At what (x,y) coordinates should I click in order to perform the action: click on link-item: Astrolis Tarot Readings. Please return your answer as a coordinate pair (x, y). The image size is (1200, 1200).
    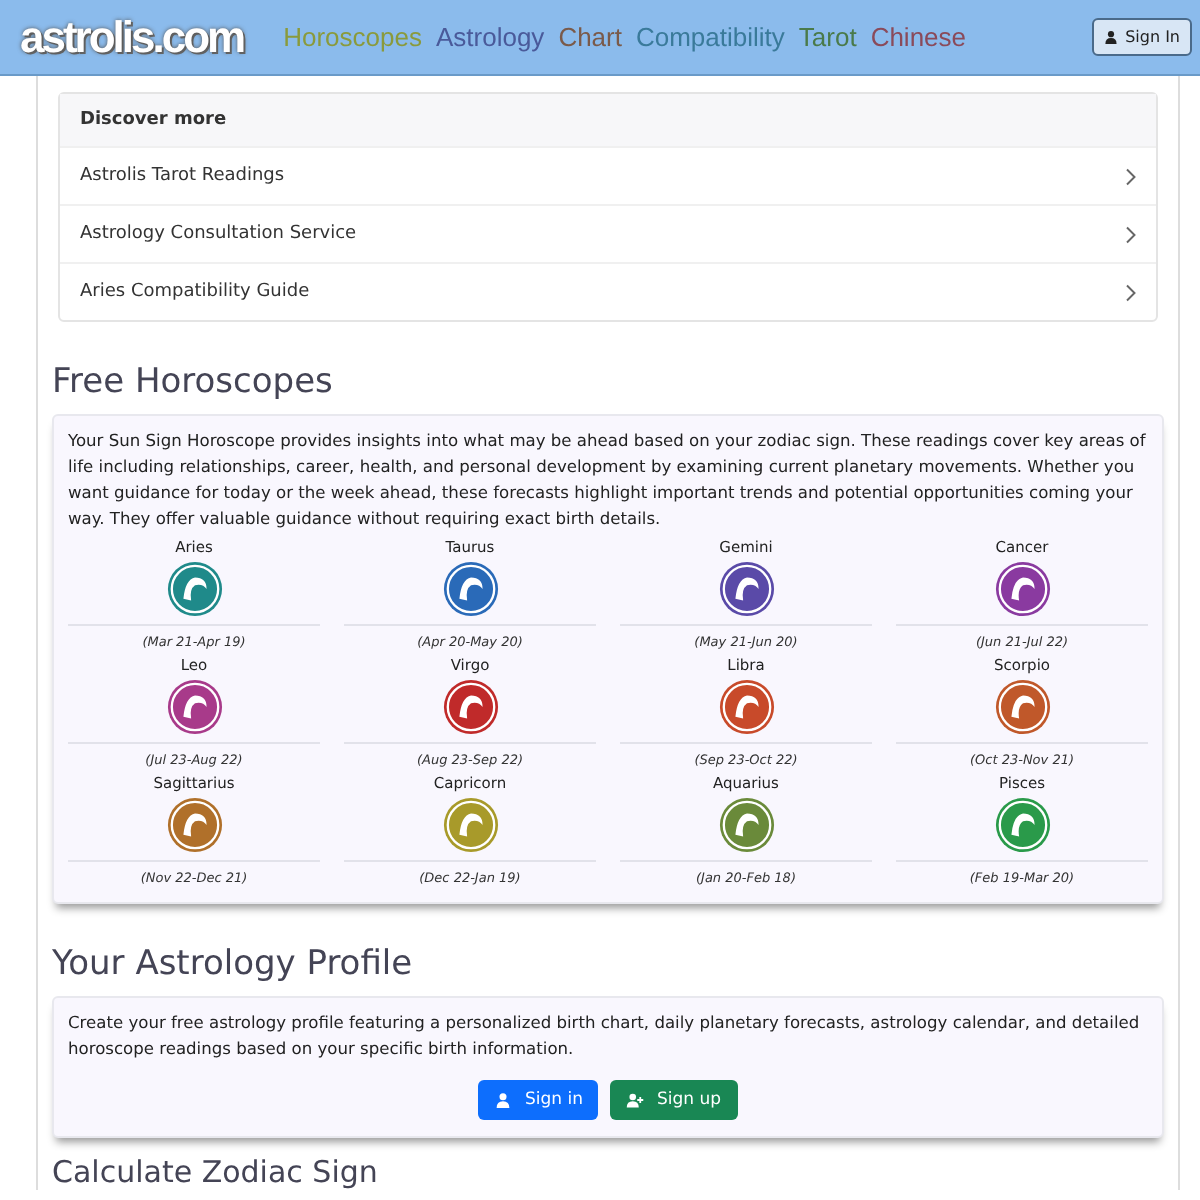
    Looking at the image, I should click on (608, 175).